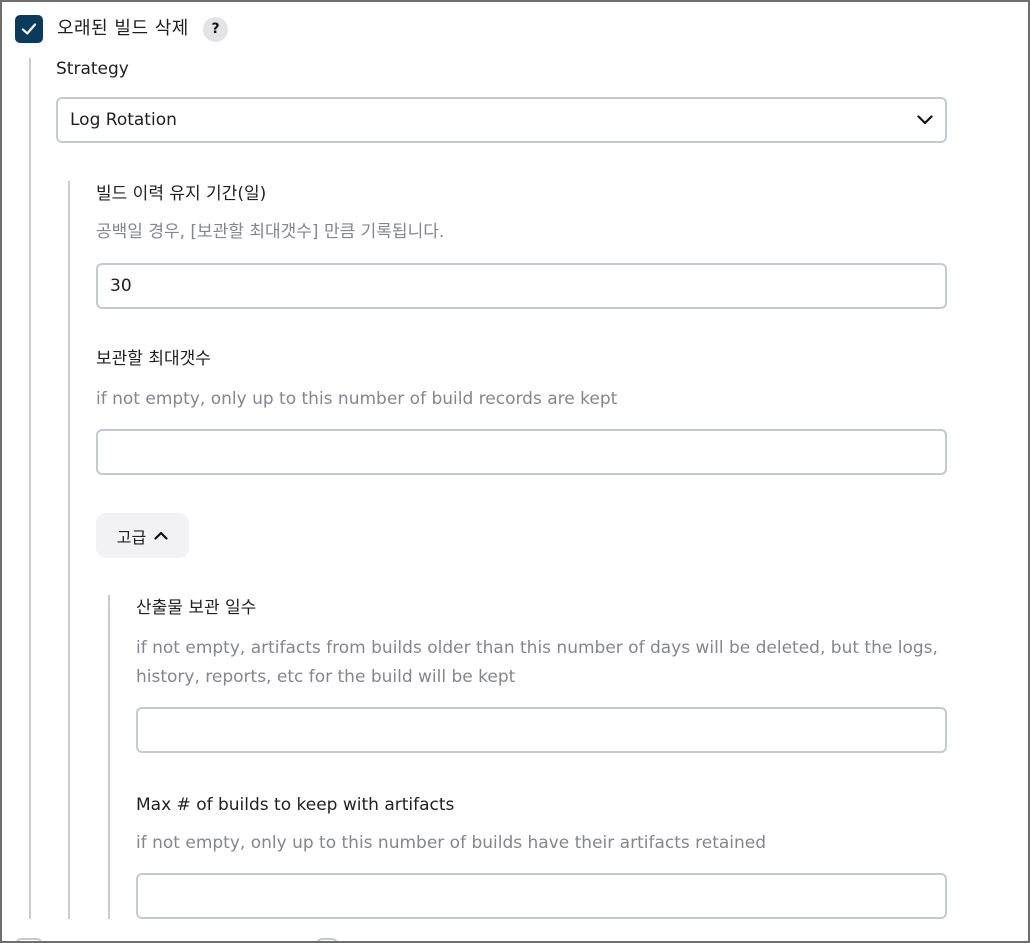 Image resolution: width=1030 pixels, height=943 pixels. What do you see at coordinates (925, 120) in the screenshot?
I see `chevron-down-icon` at bounding box center [925, 120].